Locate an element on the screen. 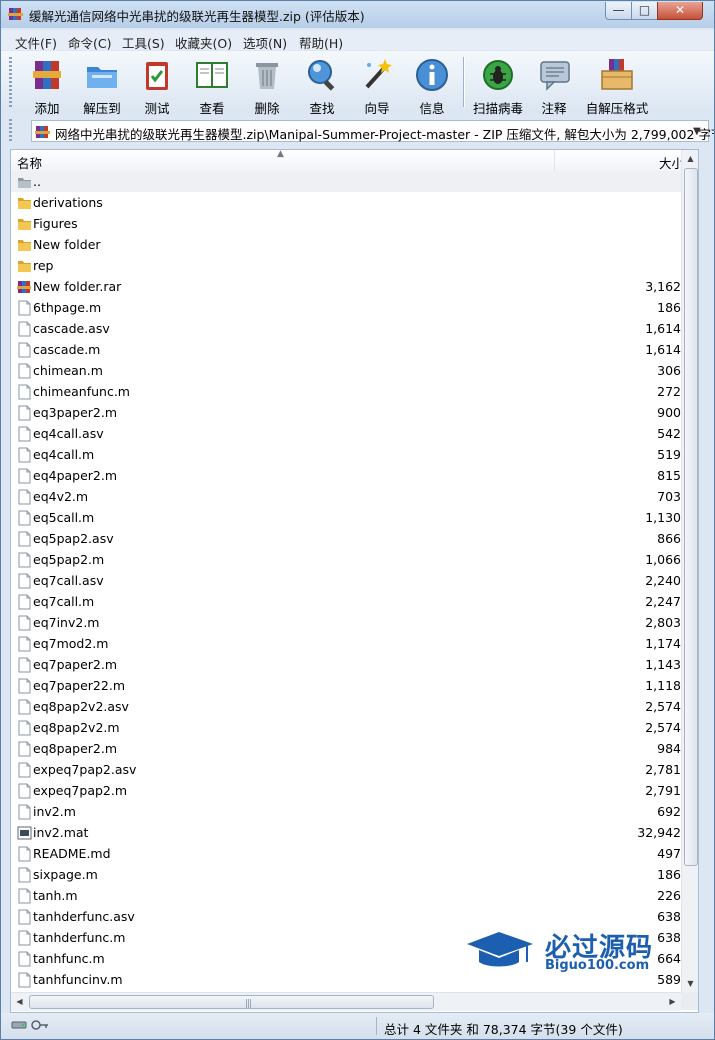 This screenshot has width=715, height=1040. sfx-box-icon is located at coordinates (617, 74).